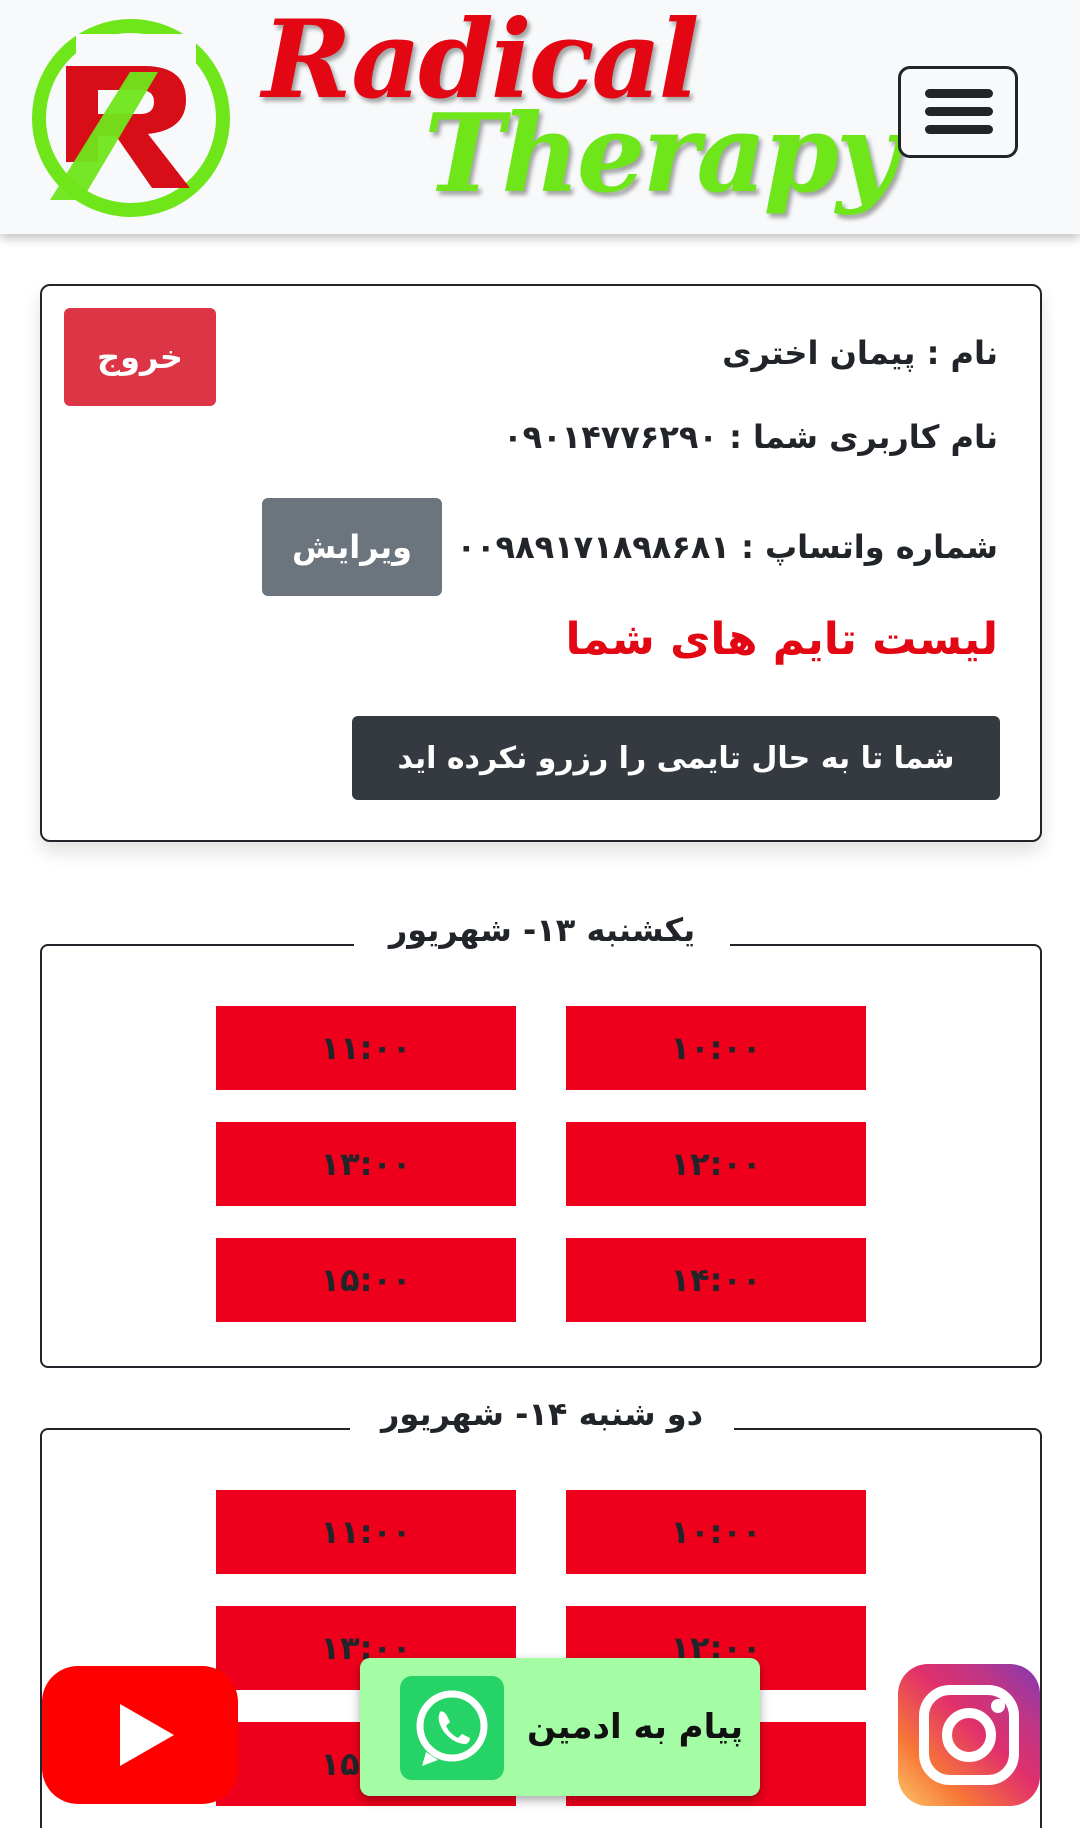 This screenshot has width=1080, height=1832. What do you see at coordinates (542, 1414) in the screenshot?
I see `day-title: دو شنبه ۱۴- شهریور` at bounding box center [542, 1414].